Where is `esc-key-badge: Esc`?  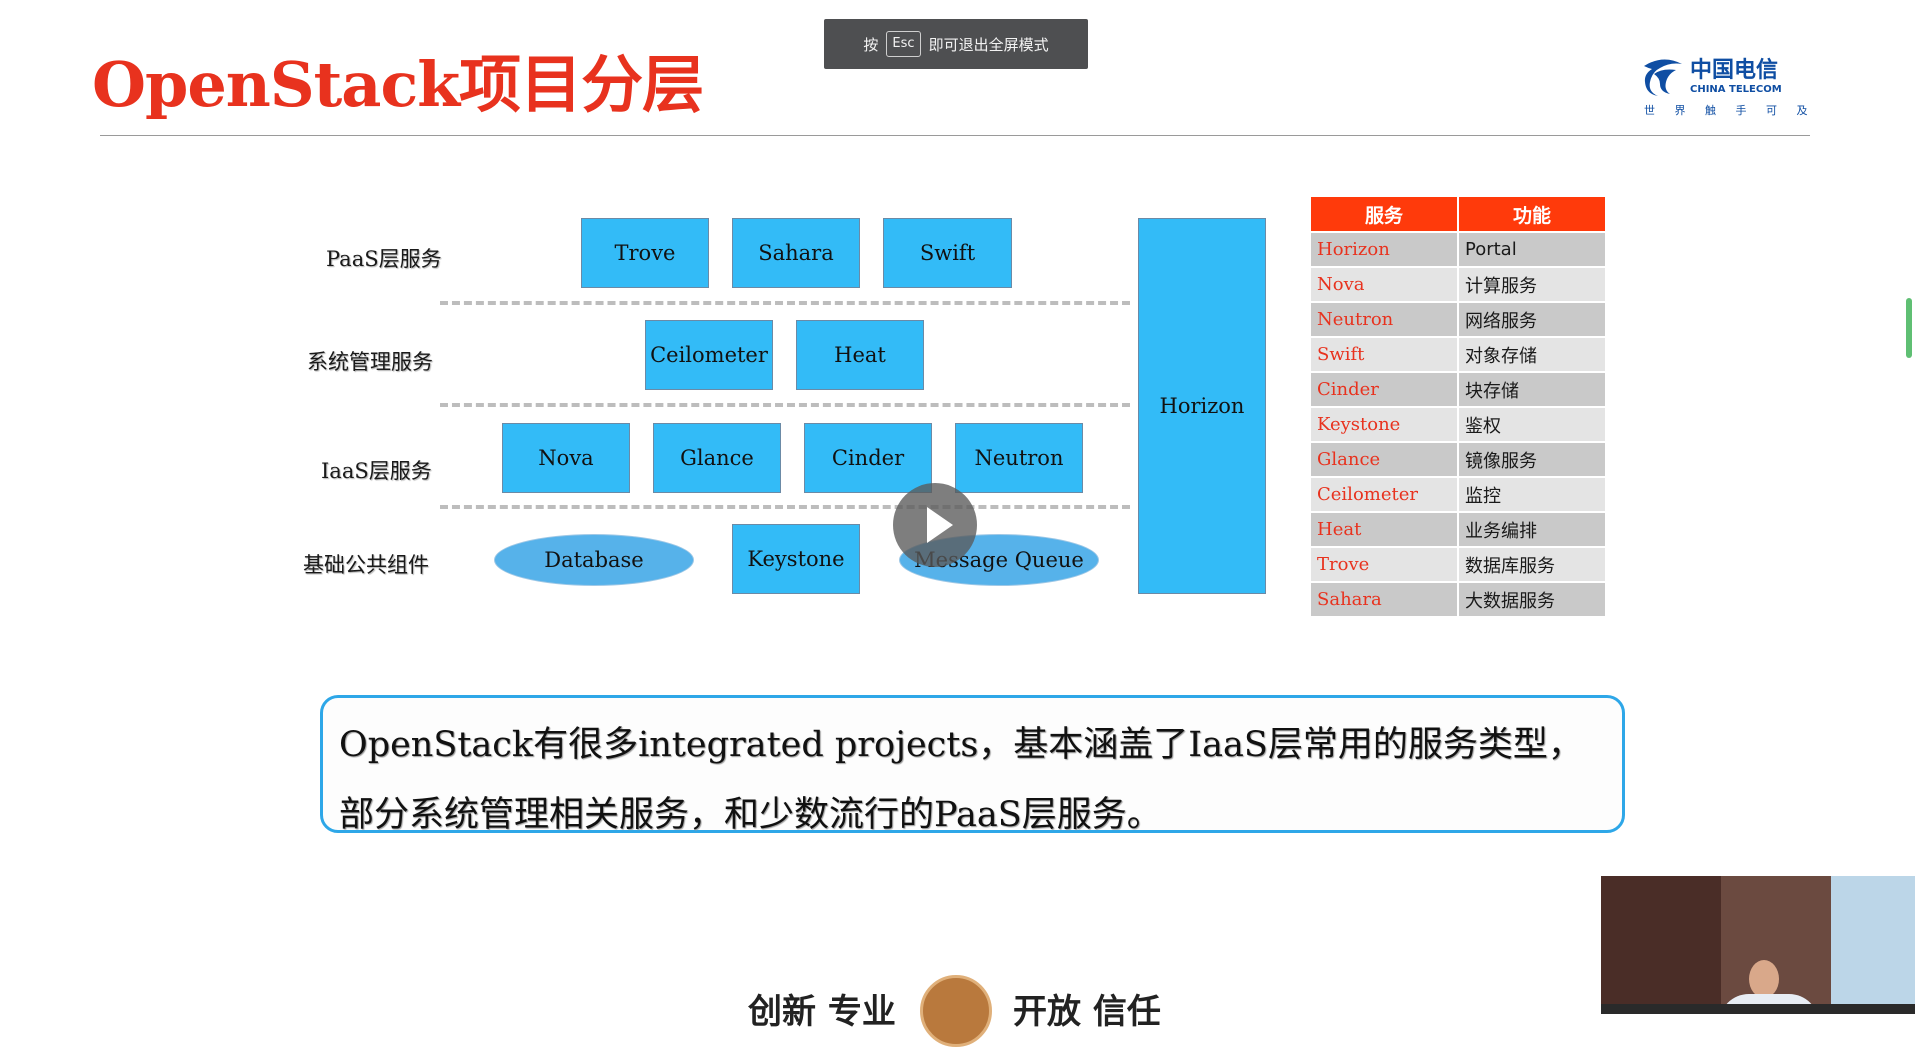
esc-key-badge: Esc is located at coordinates (903, 44).